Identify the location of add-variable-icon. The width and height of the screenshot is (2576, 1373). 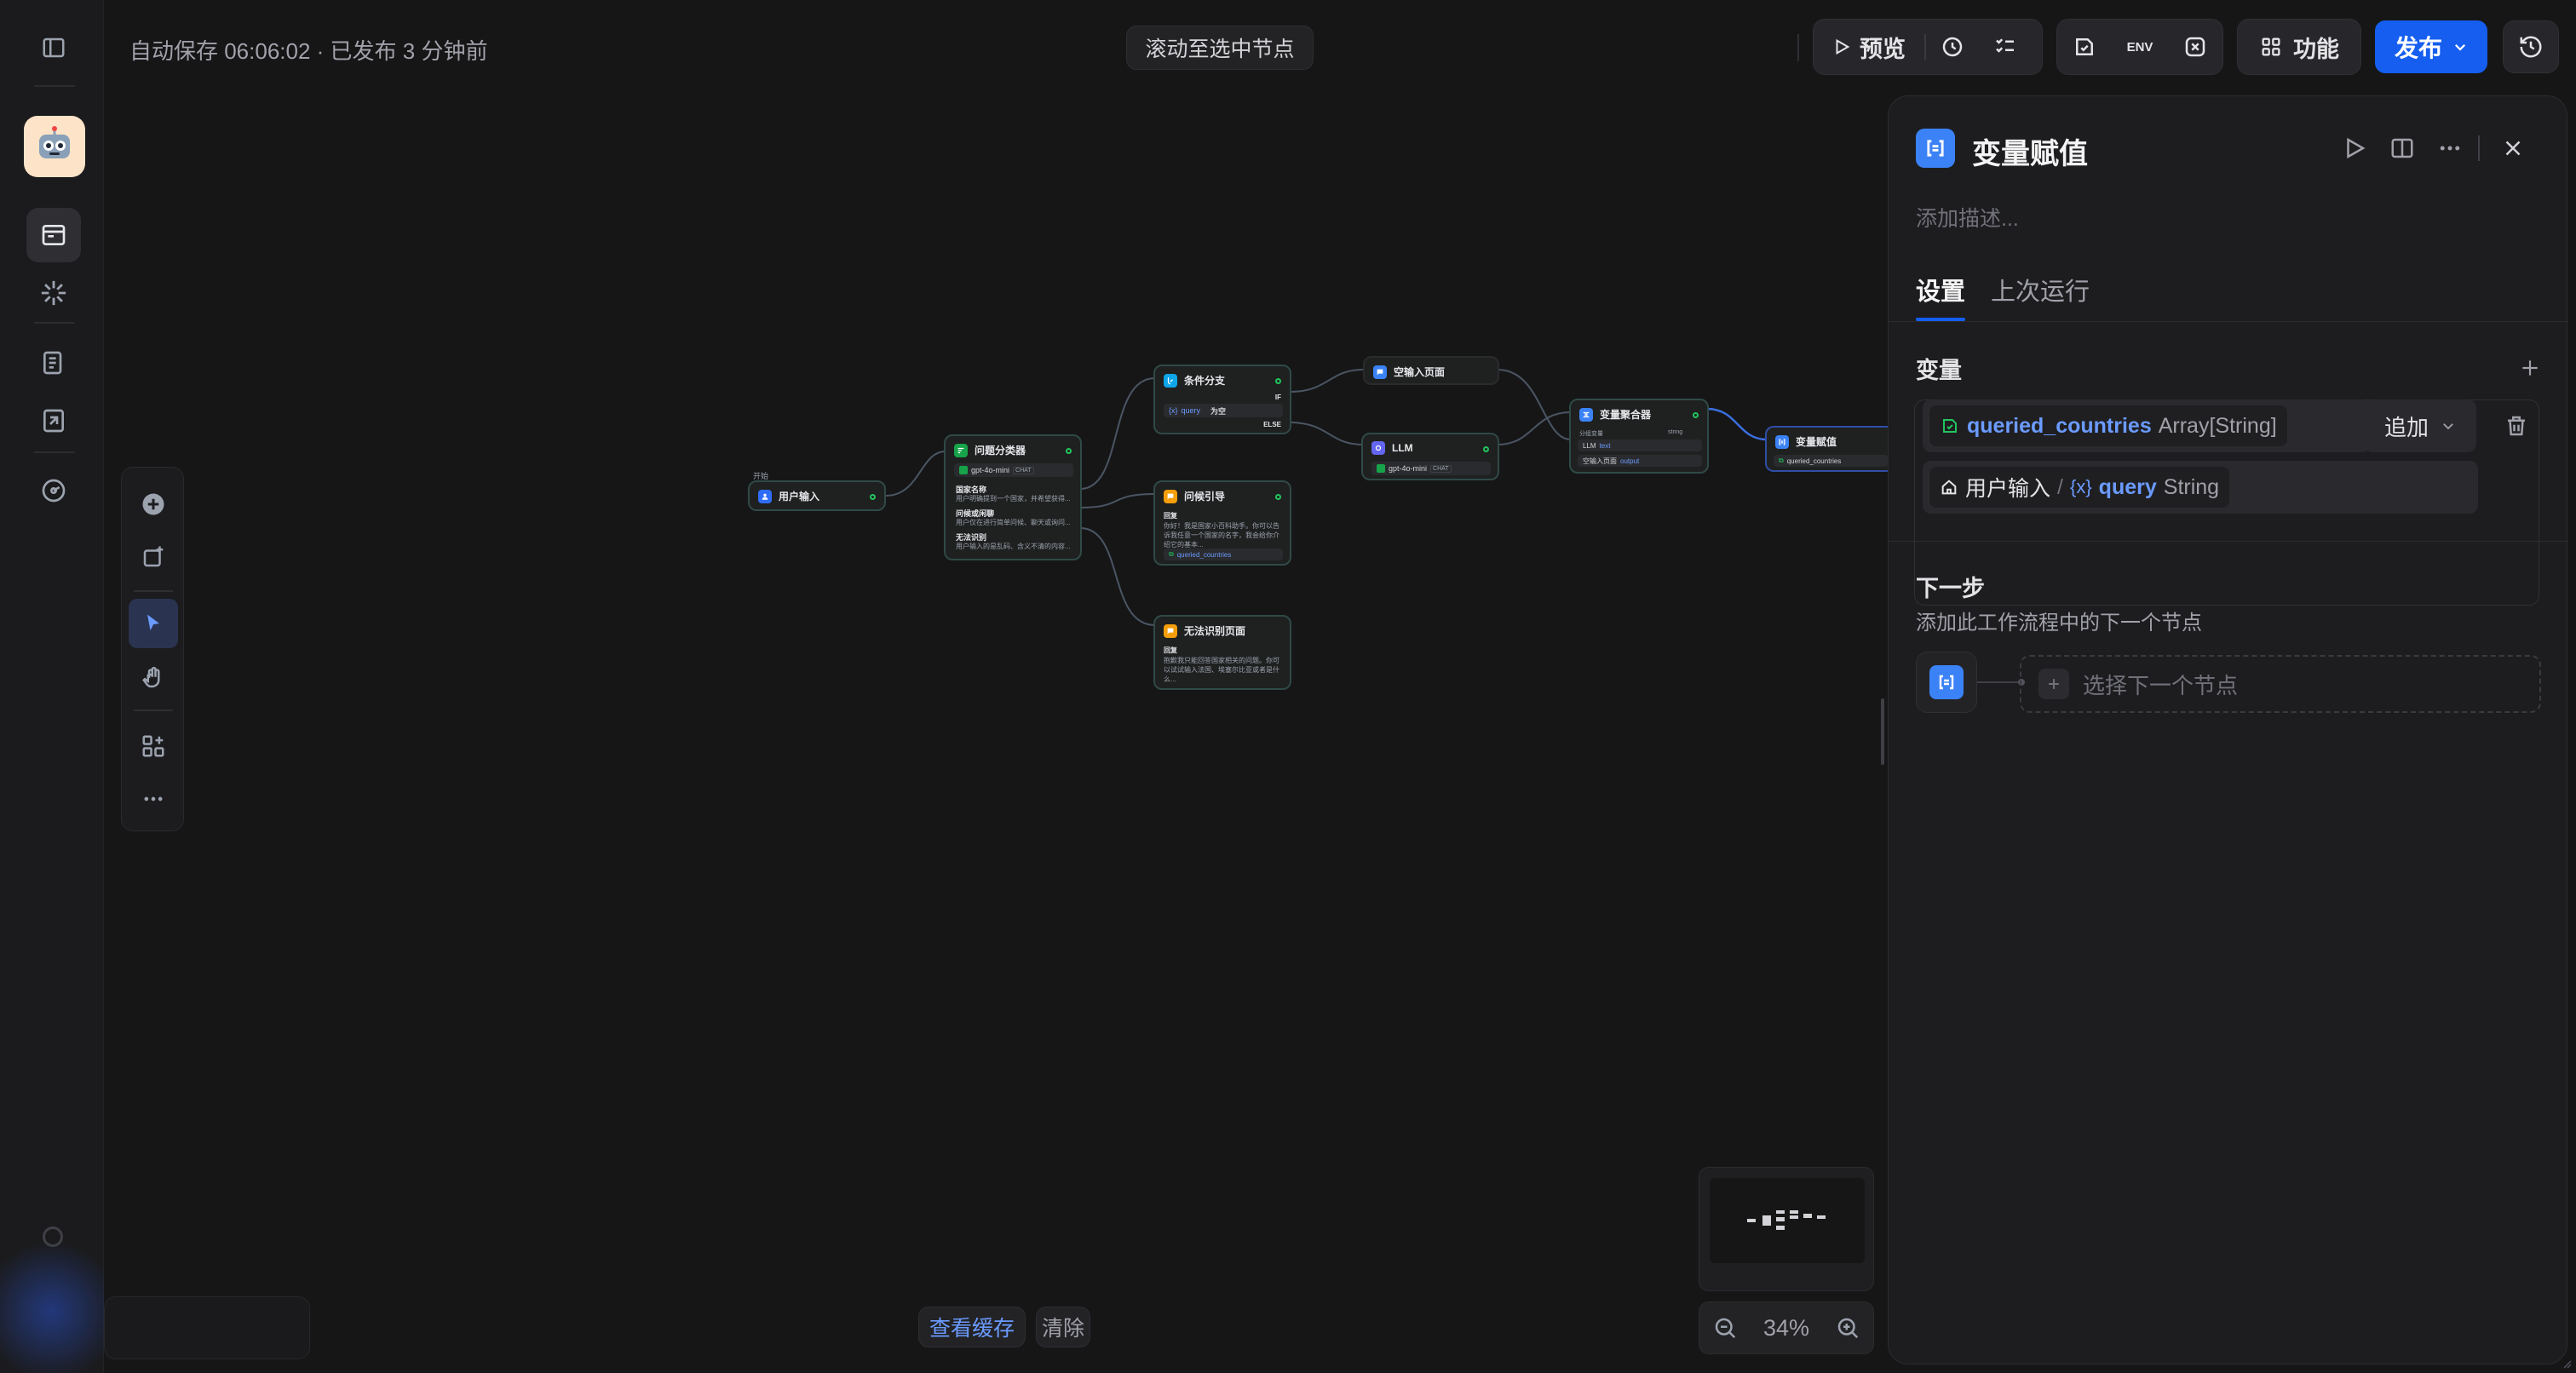
(2530, 368).